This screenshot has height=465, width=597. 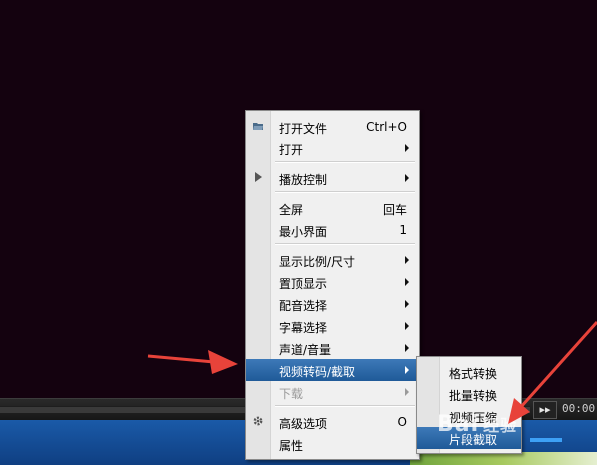 I want to click on annotation-arrow-left, so click(x=192, y=362).